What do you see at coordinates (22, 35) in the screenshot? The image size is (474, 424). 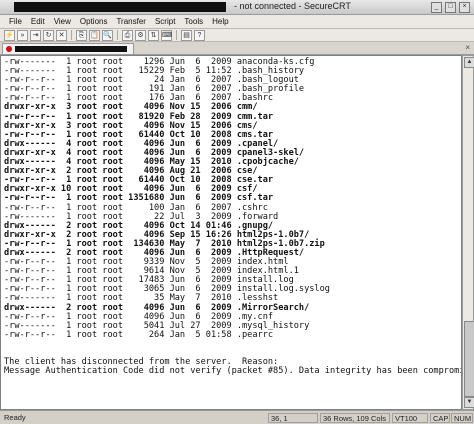 I see `quick-connect-icon: »` at bounding box center [22, 35].